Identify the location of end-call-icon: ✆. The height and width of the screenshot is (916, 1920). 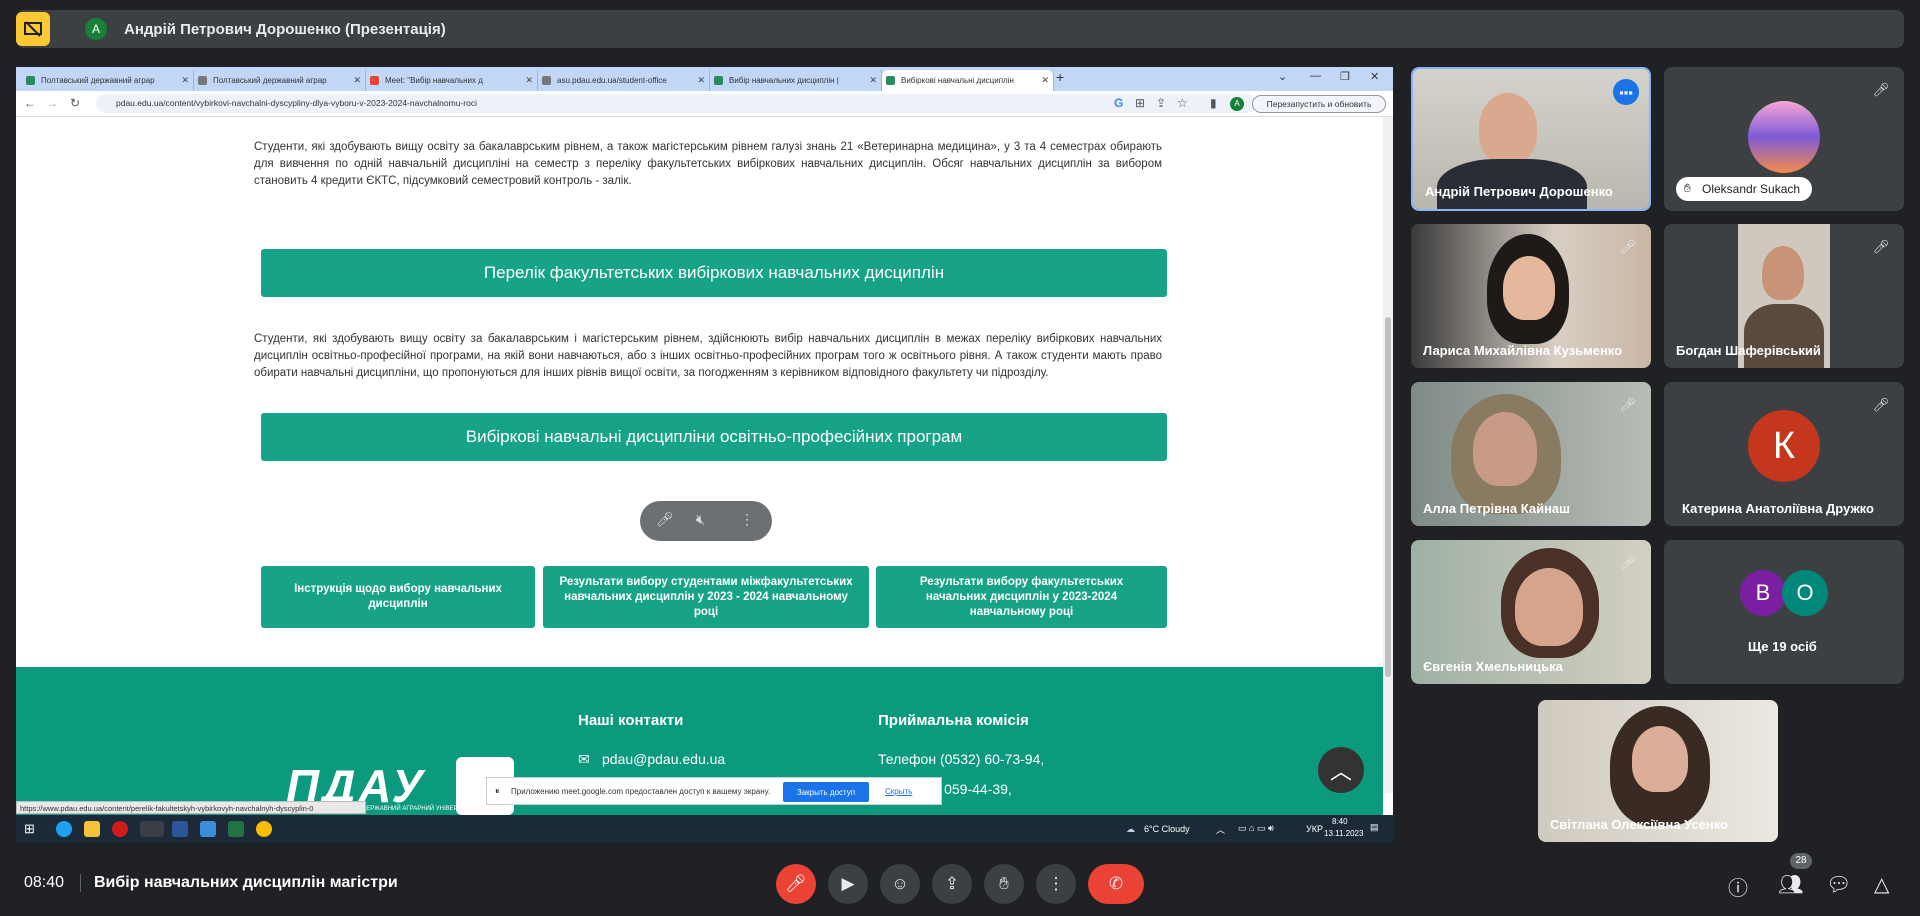
(1116, 884).